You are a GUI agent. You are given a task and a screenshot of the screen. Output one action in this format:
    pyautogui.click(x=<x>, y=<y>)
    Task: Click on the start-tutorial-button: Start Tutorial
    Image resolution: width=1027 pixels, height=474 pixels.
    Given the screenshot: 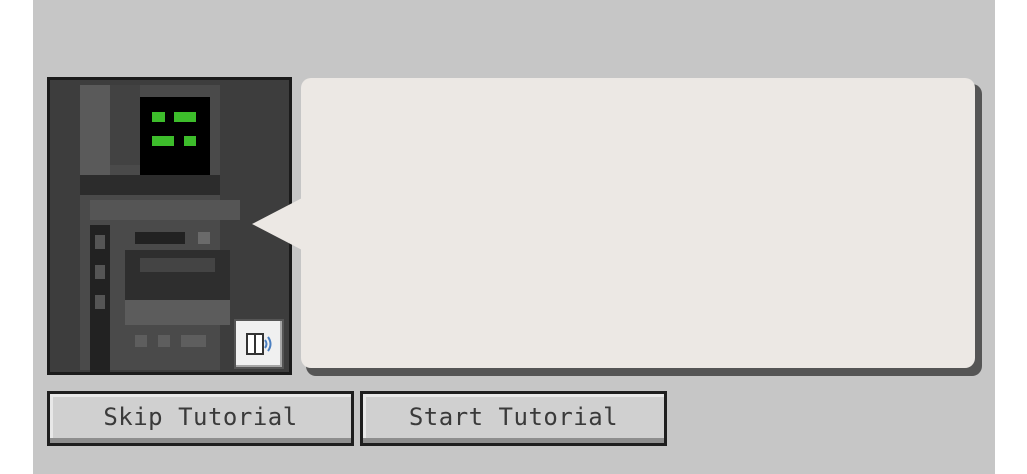 What is the action you would take?
    pyautogui.click(x=513, y=418)
    